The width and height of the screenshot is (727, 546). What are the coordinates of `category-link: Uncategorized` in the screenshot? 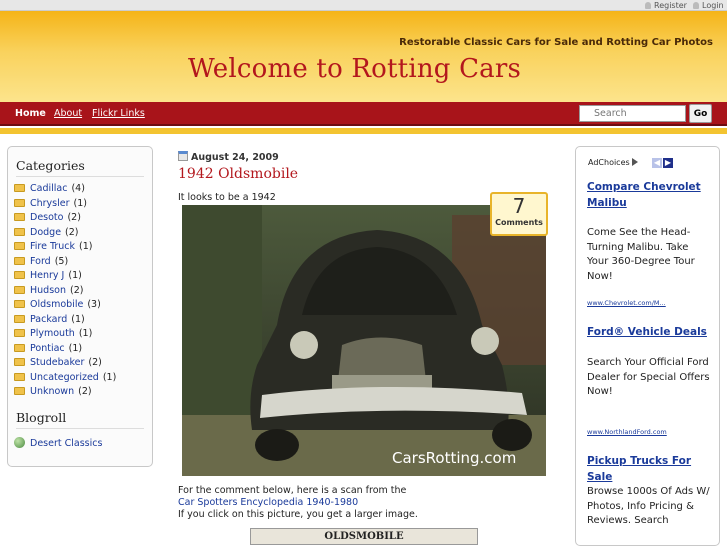 It's located at (64, 377).